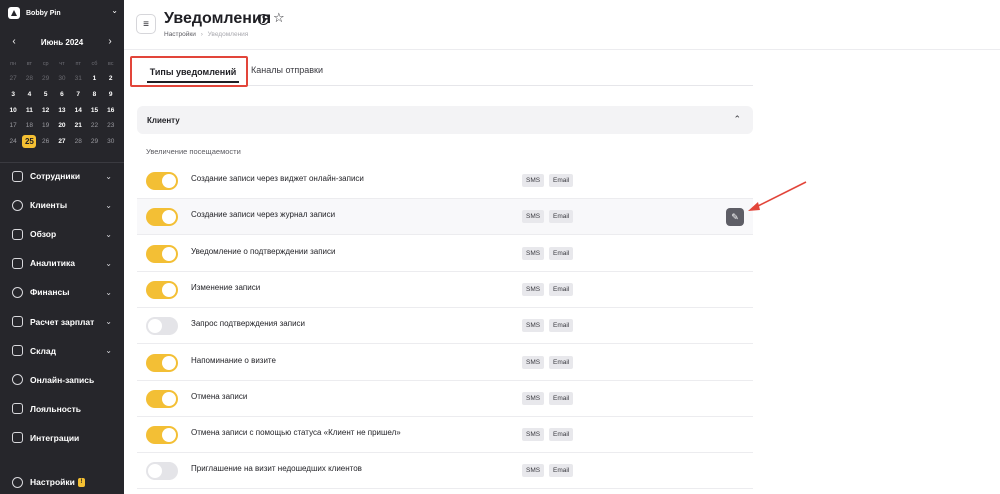 The height and width of the screenshot is (494, 1000). Describe the element at coordinates (111, 79) in the screenshot. I see `calendar-day: 2` at that location.